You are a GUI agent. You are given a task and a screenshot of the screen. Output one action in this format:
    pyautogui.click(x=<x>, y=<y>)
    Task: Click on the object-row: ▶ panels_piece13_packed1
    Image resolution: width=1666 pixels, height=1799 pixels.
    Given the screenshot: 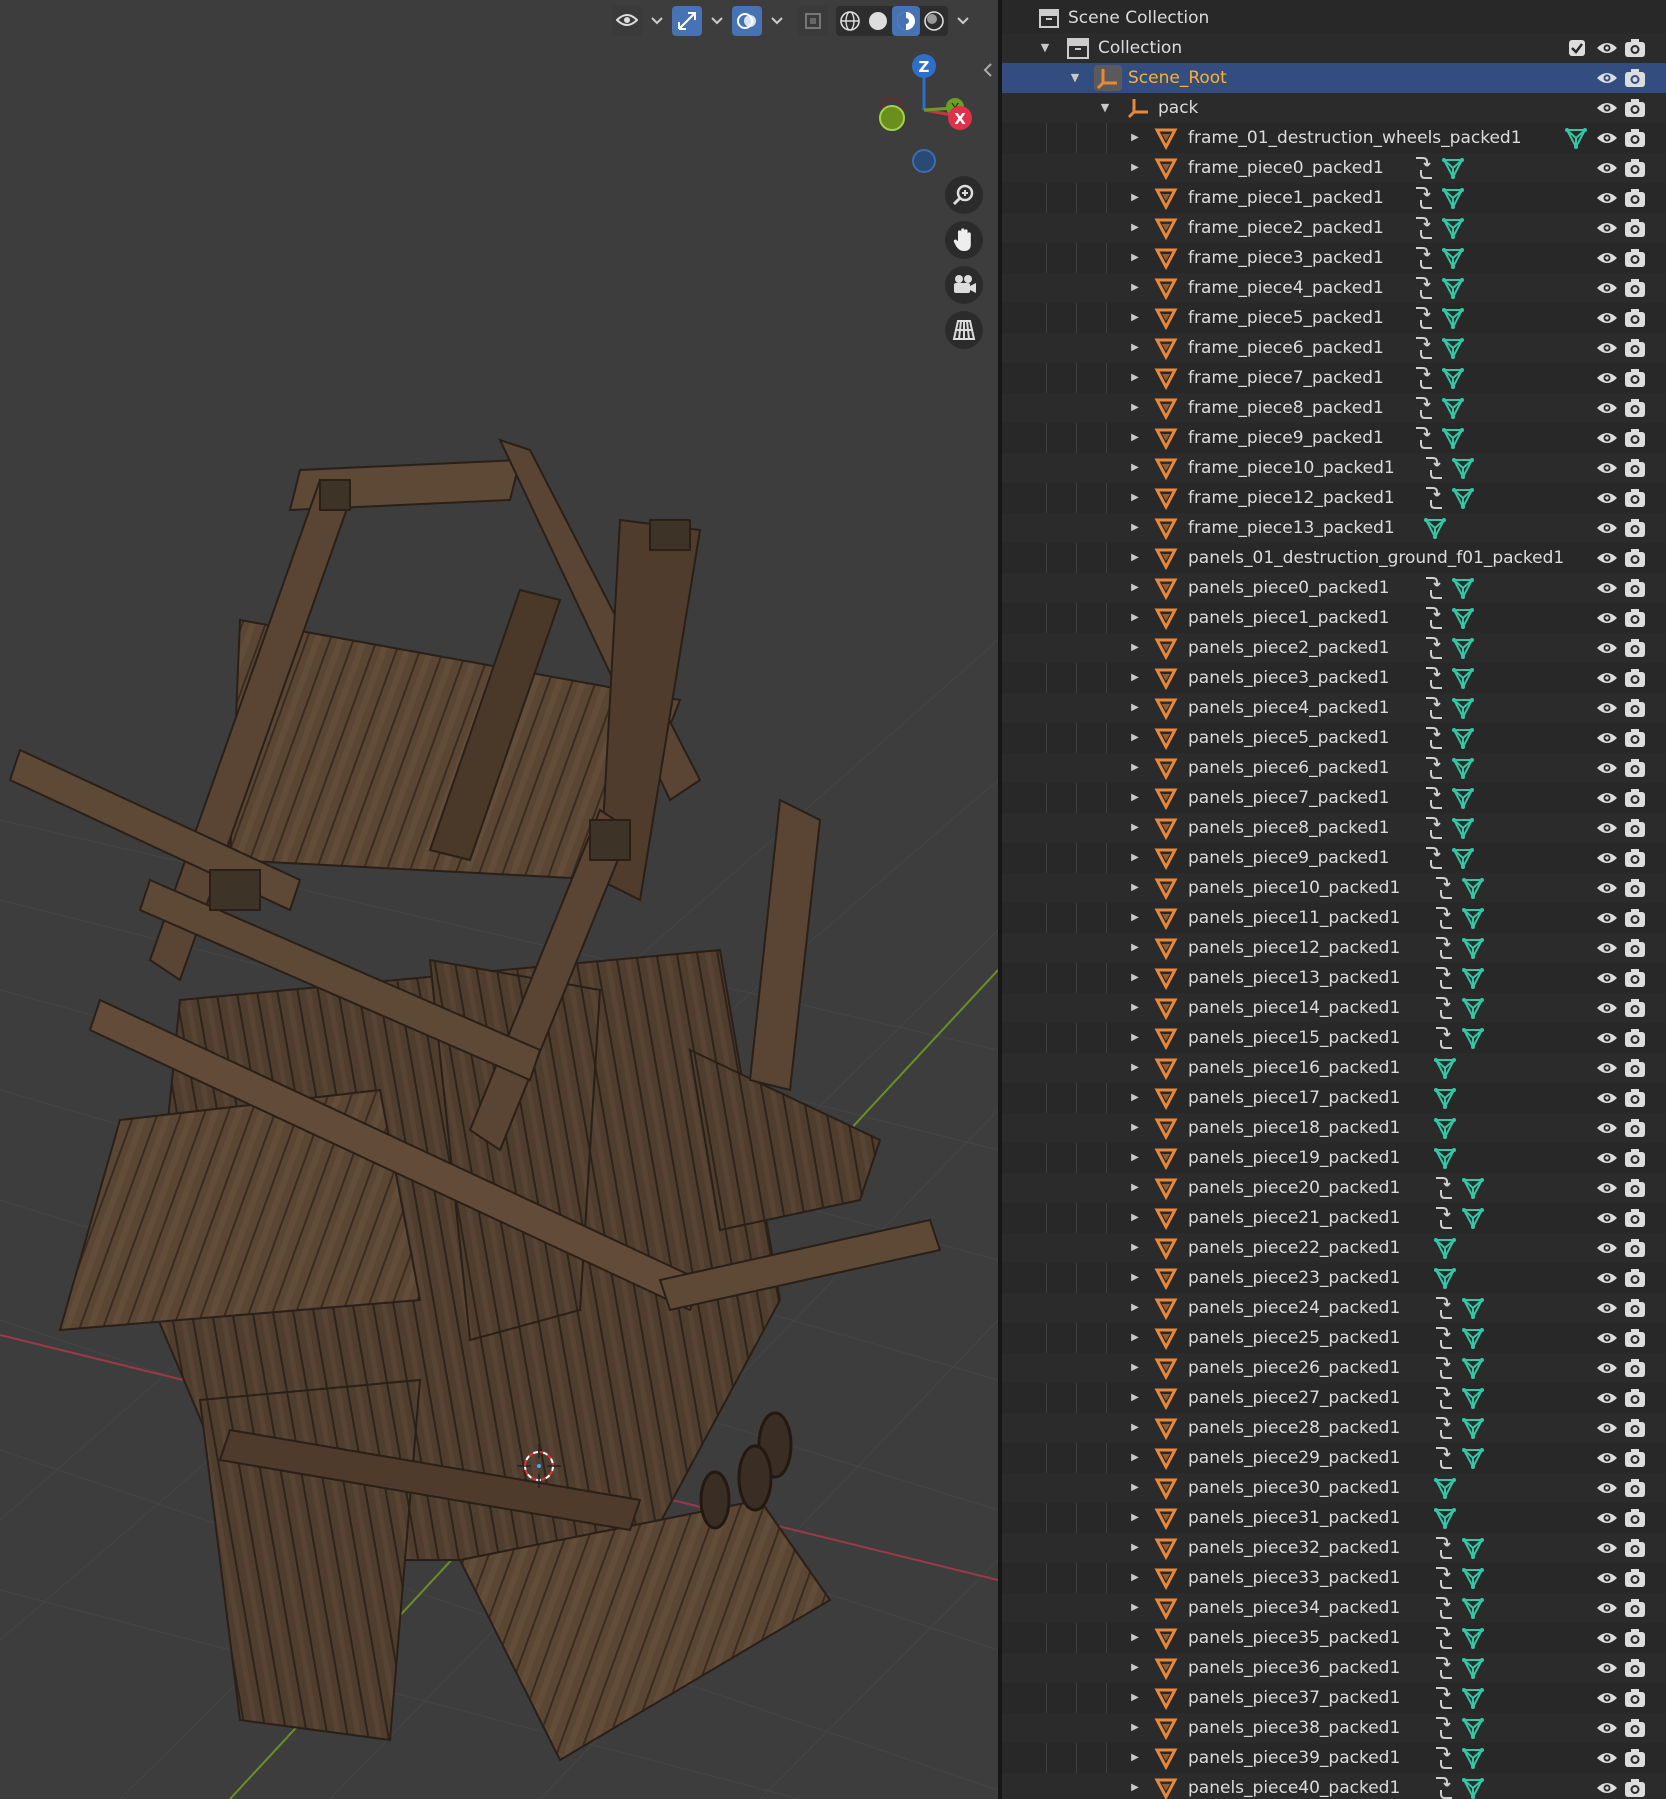 What is the action you would take?
    pyautogui.click(x=1334, y=978)
    